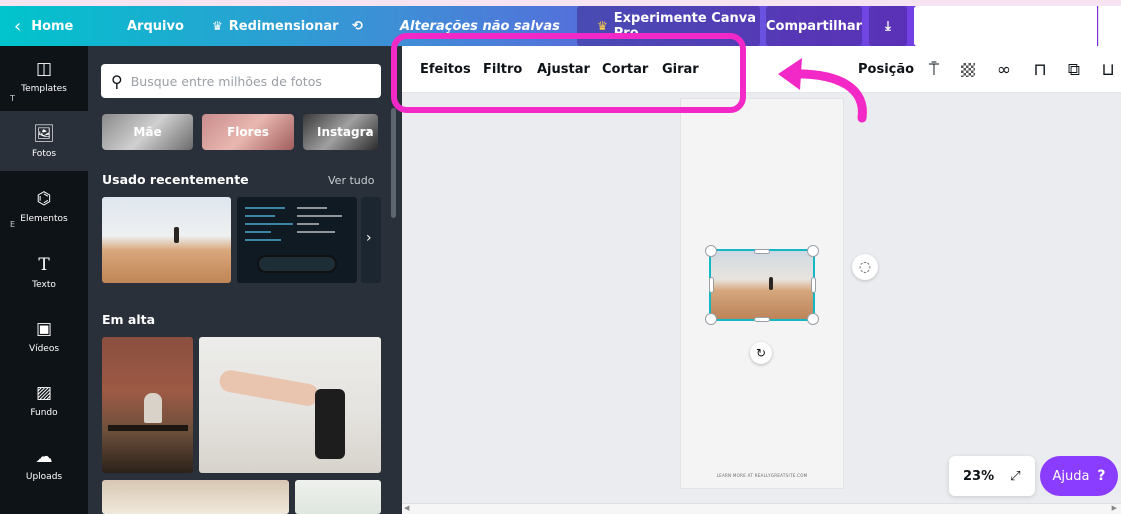 Image resolution: width=1121 pixels, height=514 pixels. What do you see at coordinates (1101, 476) in the screenshot?
I see `help-mark: ?` at bounding box center [1101, 476].